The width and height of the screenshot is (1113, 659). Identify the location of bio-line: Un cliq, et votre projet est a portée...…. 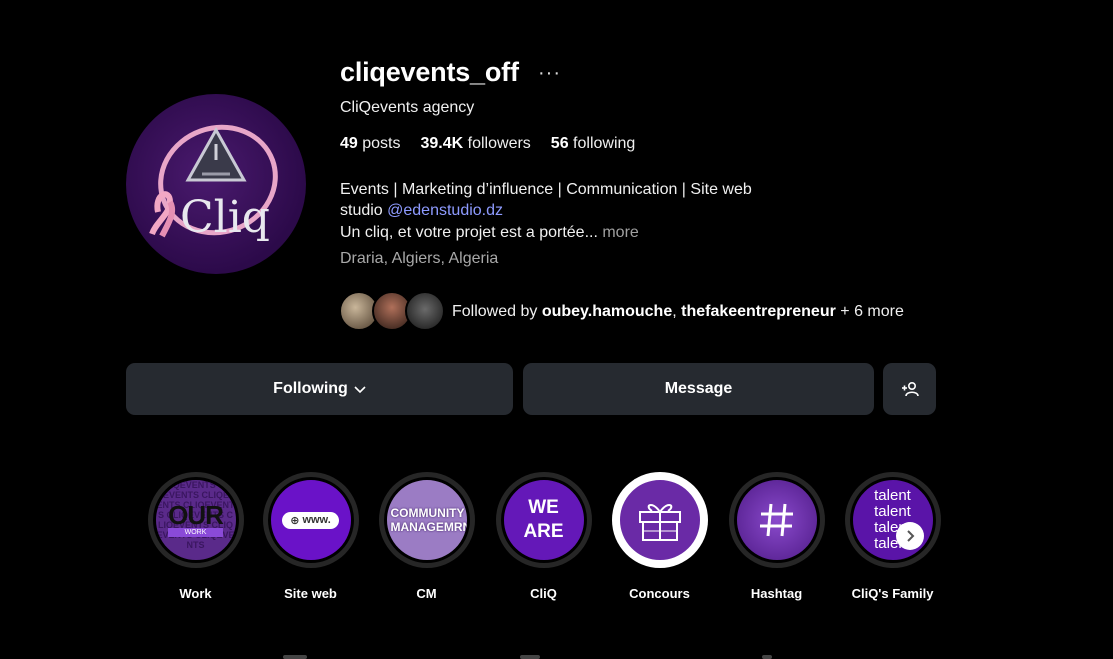
(489, 232).